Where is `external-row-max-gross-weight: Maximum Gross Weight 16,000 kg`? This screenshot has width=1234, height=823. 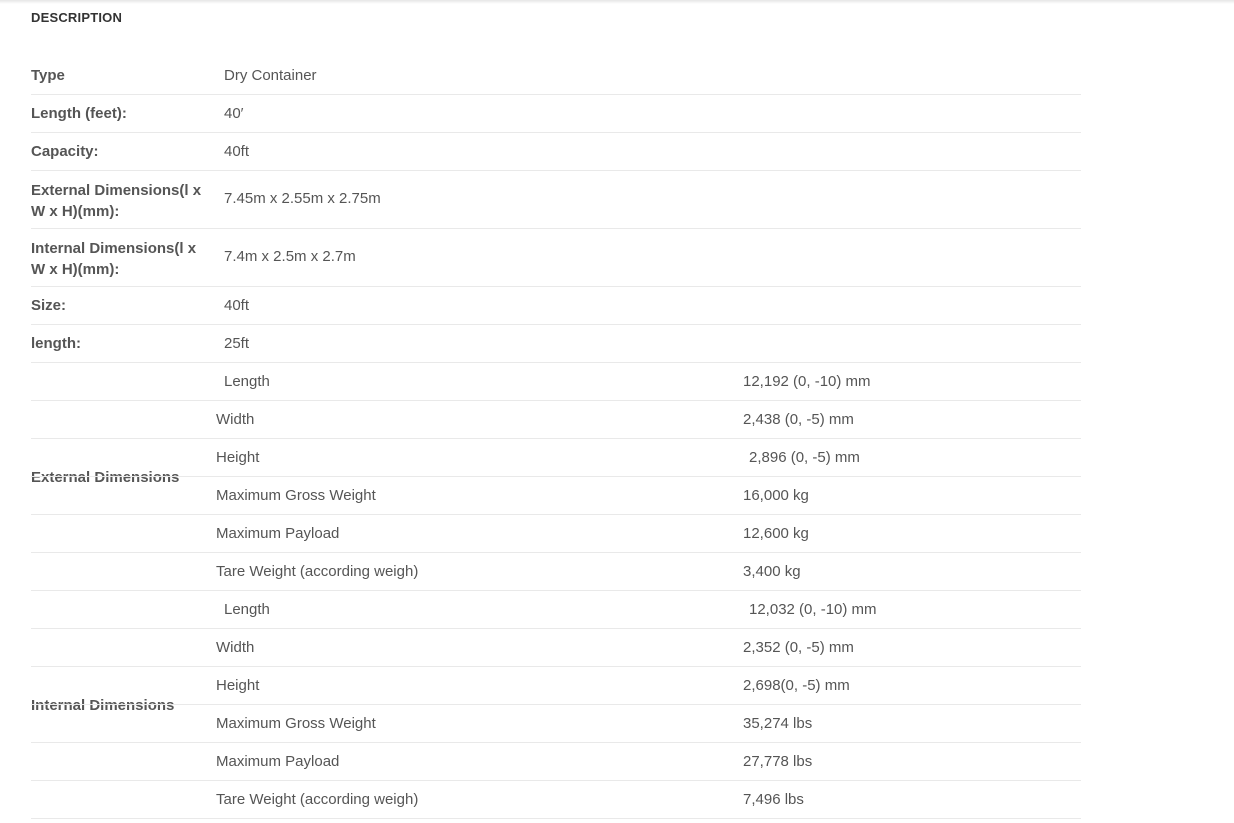
external-row-max-gross-weight: Maximum Gross Weight 16,000 kg is located at coordinates (556, 496).